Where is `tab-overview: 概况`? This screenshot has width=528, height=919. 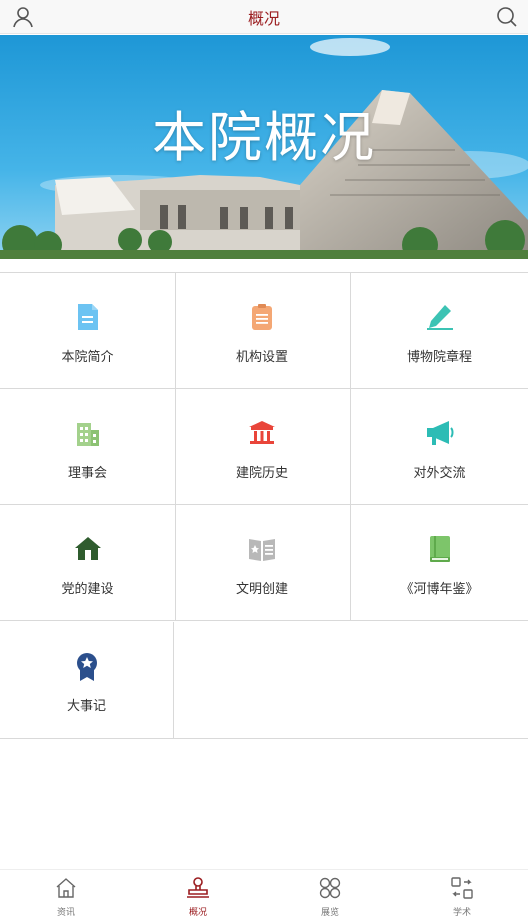 tab-overview: 概况 is located at coordinates (198, 897).